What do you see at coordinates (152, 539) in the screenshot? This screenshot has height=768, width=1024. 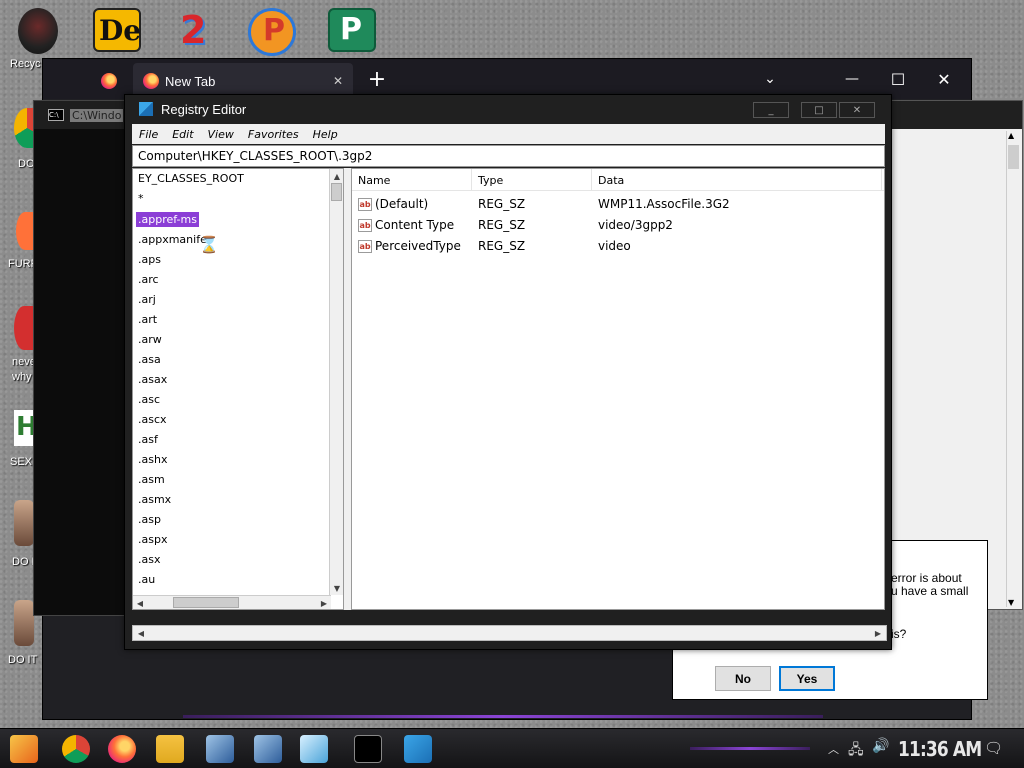 I see `tree-item: .aspx` at bounding box center [152, 539].